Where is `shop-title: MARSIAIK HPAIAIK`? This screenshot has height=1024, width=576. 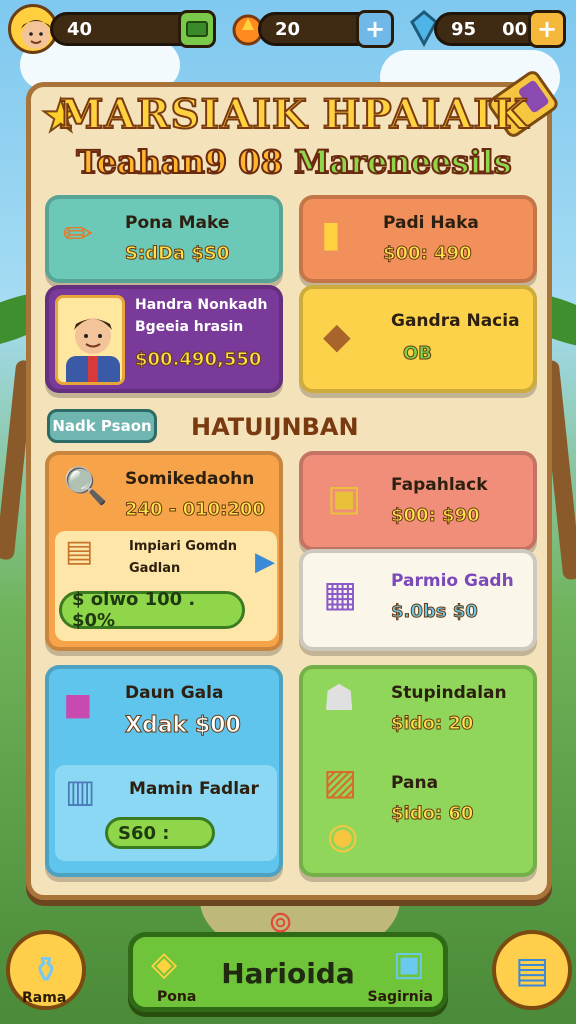
shop-title: MARSIAIK HPAIAIK is located at coordinates (293, 114).